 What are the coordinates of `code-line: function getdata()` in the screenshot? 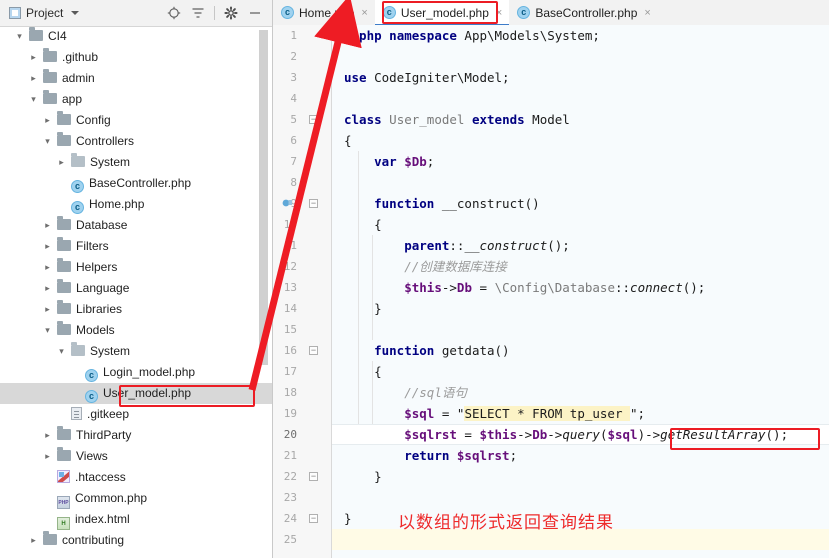 It's located at (580, 350).